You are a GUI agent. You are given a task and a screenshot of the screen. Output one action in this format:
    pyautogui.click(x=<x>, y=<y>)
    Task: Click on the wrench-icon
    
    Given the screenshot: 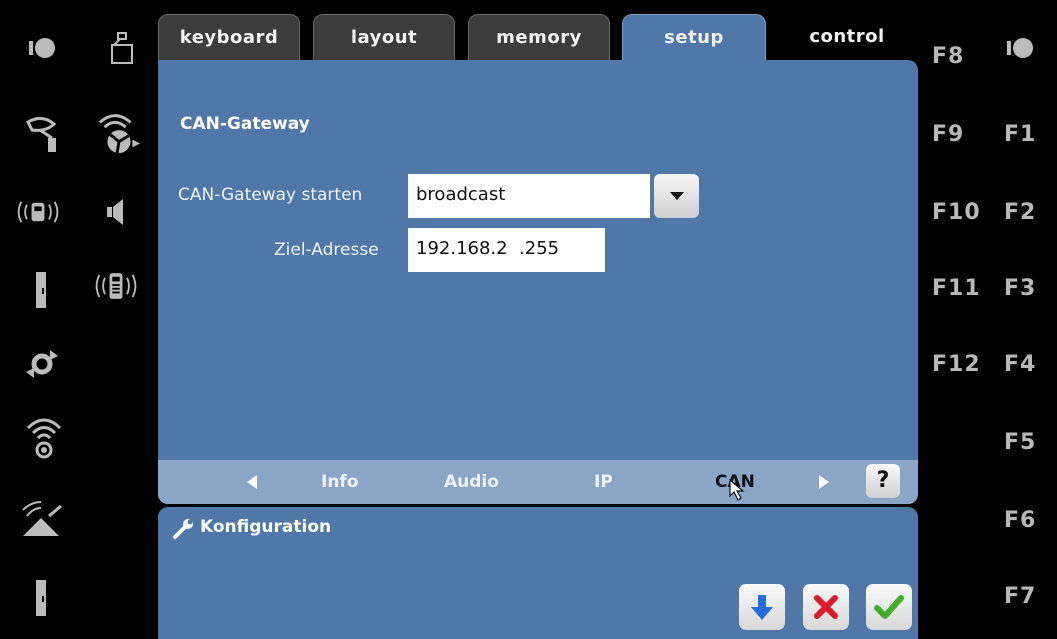 What is the action you would take?
    pyautogui.click(x=183, y=531)
    